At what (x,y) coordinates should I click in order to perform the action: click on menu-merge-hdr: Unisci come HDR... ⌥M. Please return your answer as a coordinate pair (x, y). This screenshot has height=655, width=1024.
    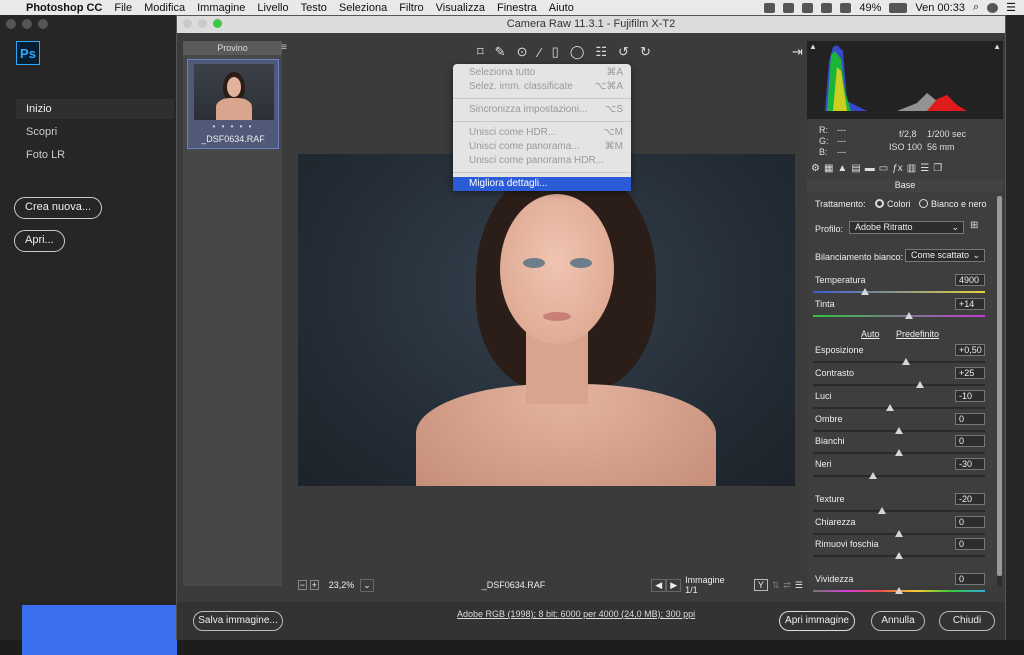
    Looking at the image, I should click on (542, 133).